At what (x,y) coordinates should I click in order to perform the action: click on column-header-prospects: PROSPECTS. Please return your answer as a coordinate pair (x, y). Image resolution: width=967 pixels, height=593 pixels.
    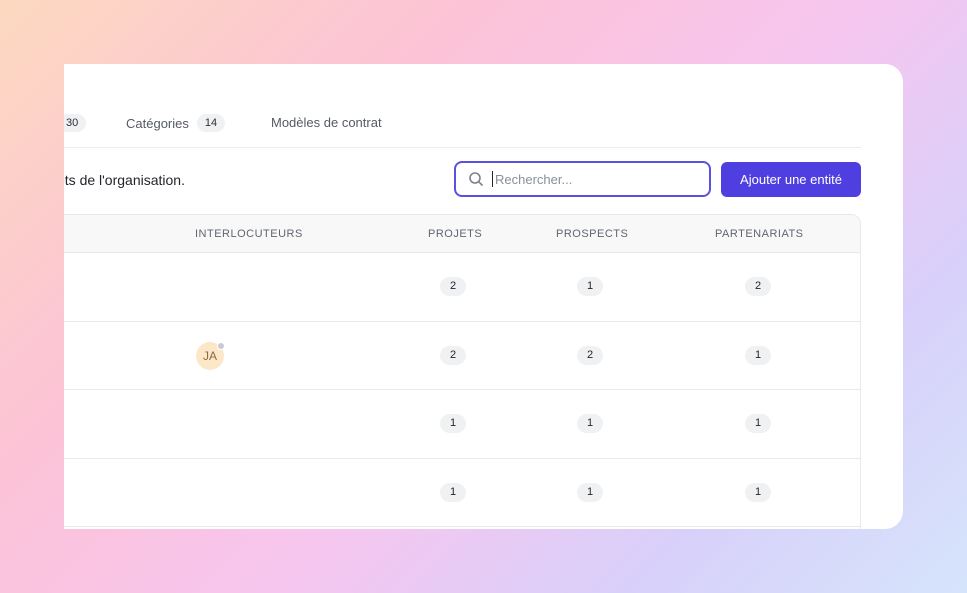
    Looking at the image, I should click on (592, 234).